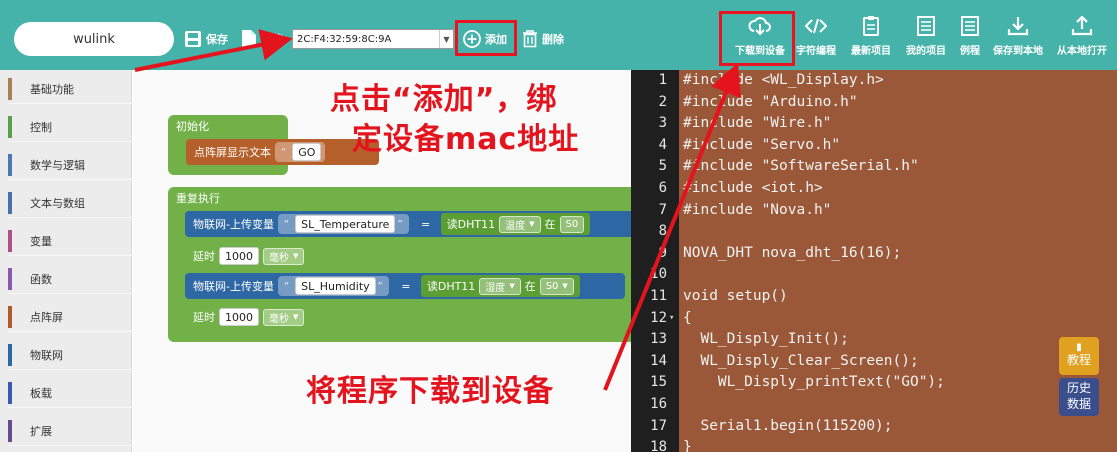 The width and height of the screenshot is (1117, 452). Describe the element at coordinates (1078, 360) in the screenshot. I see `tutorial-label: 教程` at that location.